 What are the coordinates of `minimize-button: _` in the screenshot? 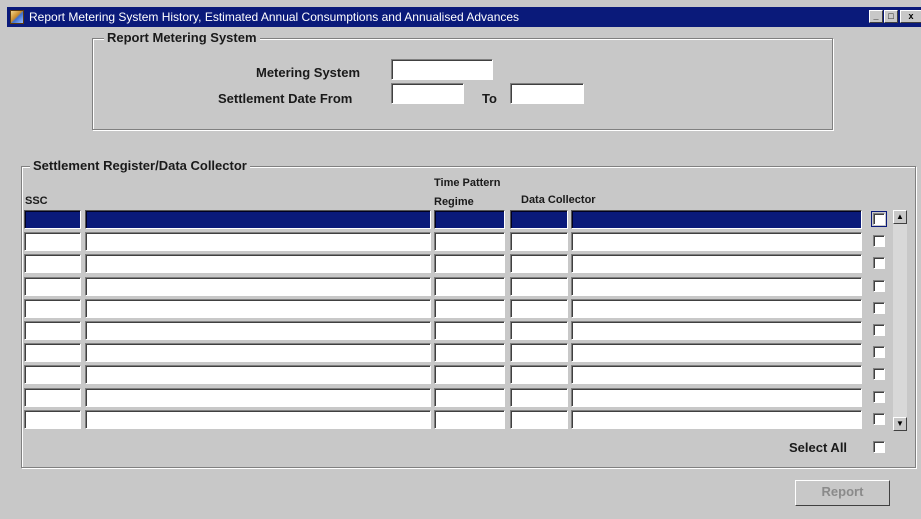 It's located at (876, 16).